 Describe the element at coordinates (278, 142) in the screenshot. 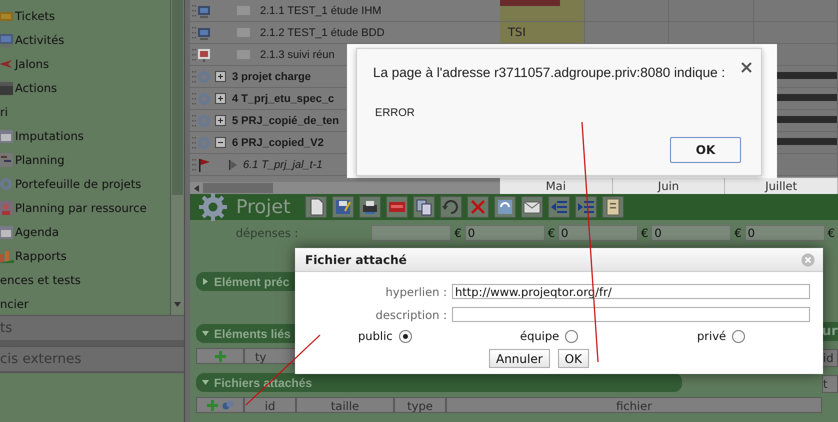

I see `task-name: 6 PRJ_copied_V2` at that location.